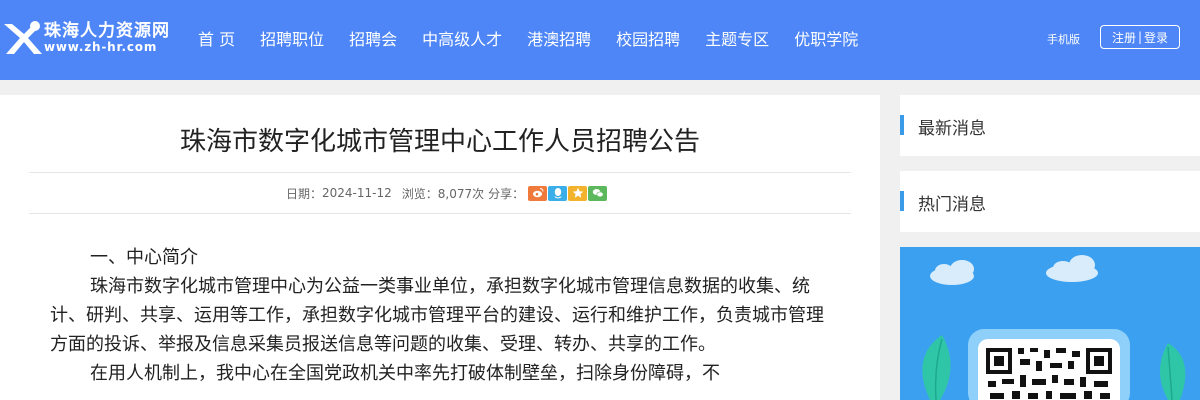  What do you see at coordinates (559, 38) in the screenshot?
I see `nav-hk-macau: 港澳招聘` at bounding box center [559, 38].